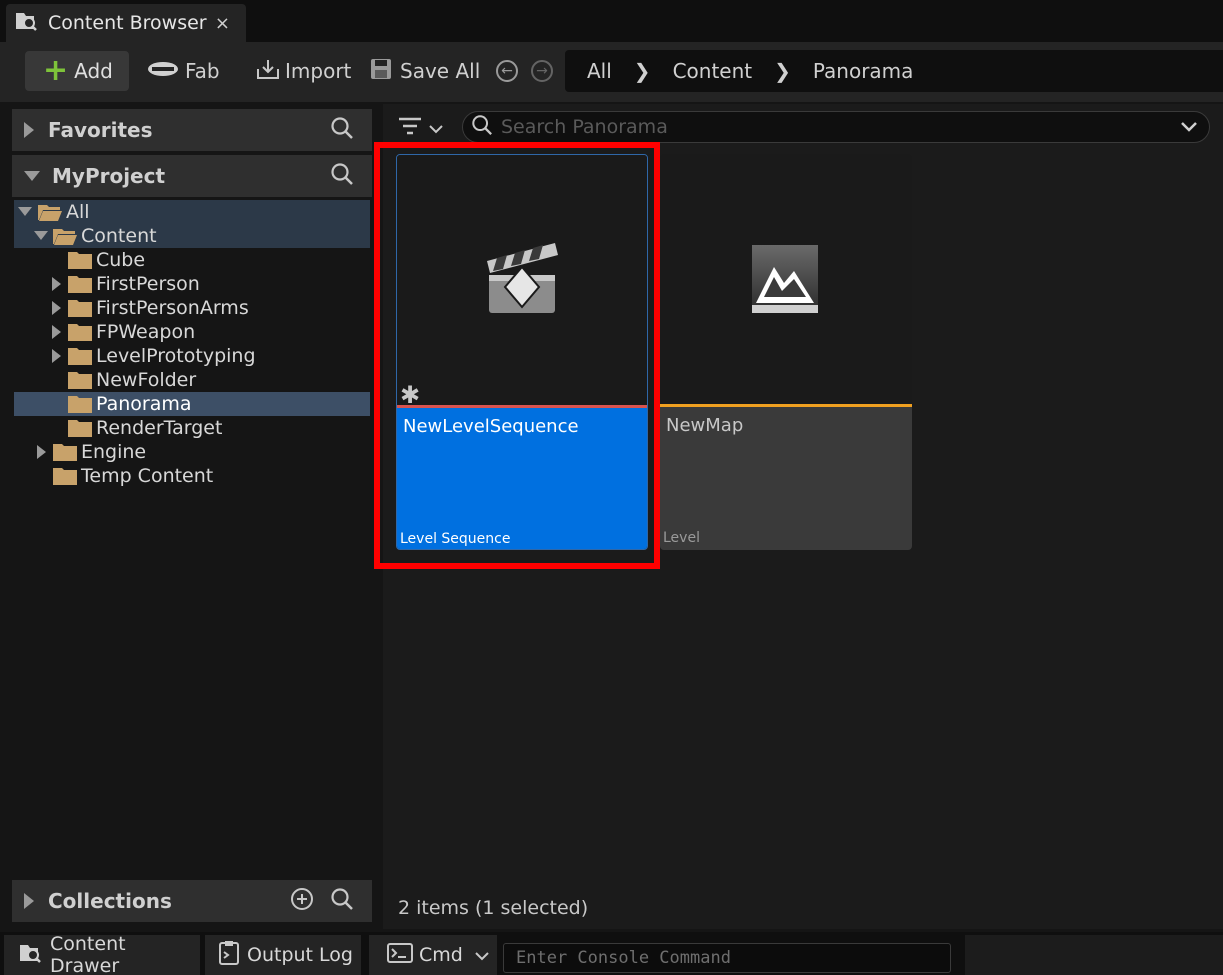 Image resolution: width=1223 pixels, height=975 pixels. I want to click on tree-item-label: LevelPrototyping, so click(176, 356).